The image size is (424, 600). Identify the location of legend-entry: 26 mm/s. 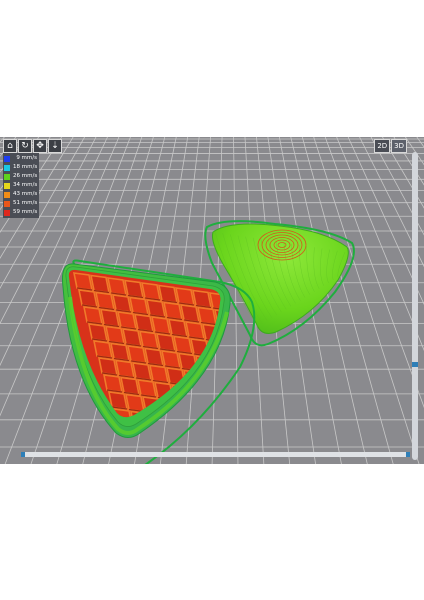
(20, 176).